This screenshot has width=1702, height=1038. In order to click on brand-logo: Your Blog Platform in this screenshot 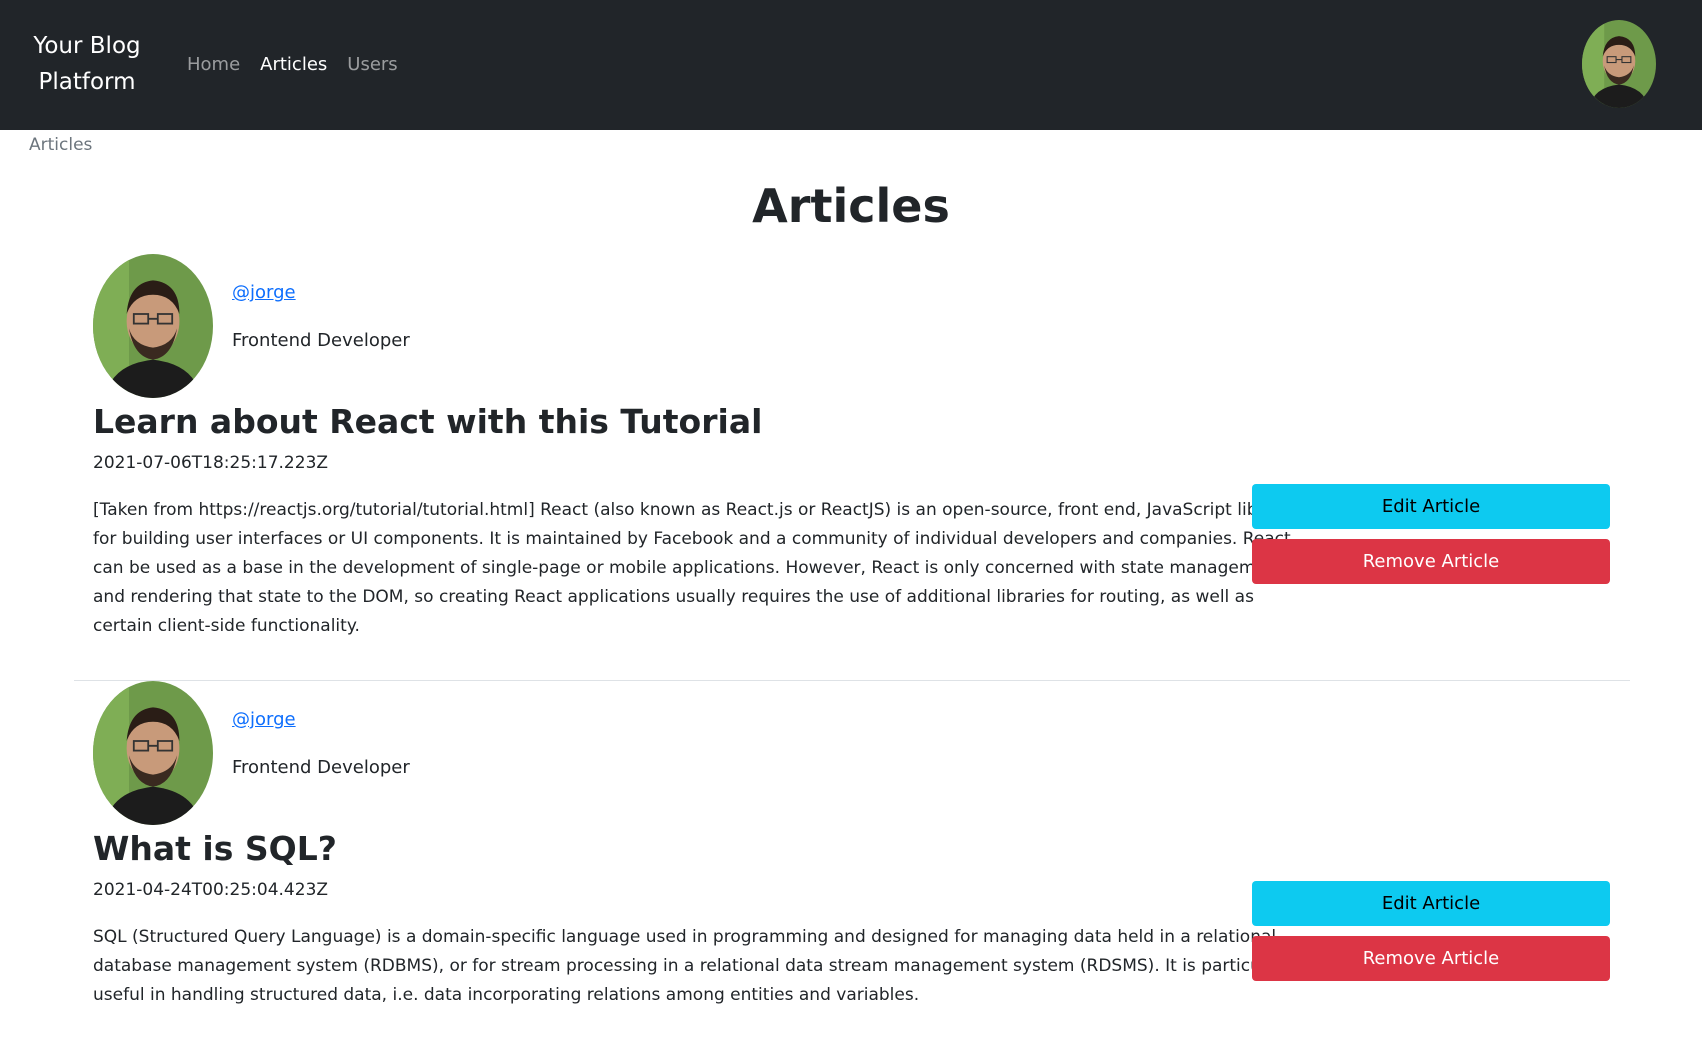, I will do `click(87, 64)`.